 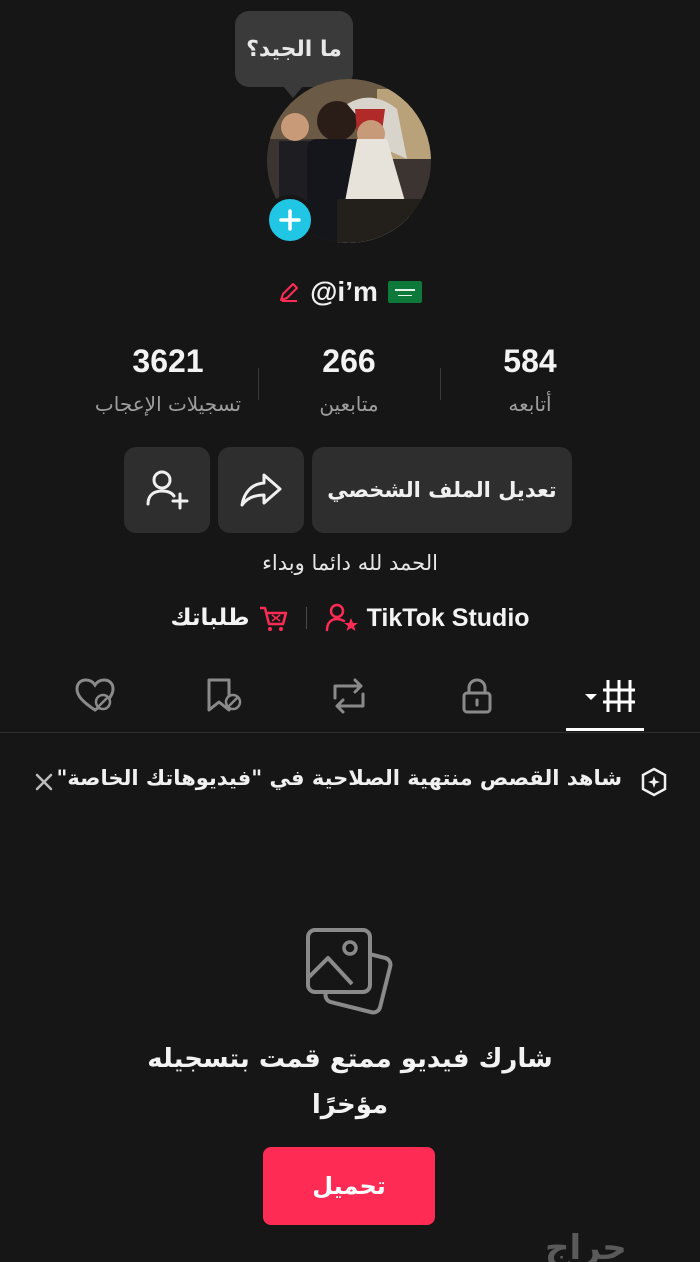 I want to click on studio-icon, so click(x=341, y=617).